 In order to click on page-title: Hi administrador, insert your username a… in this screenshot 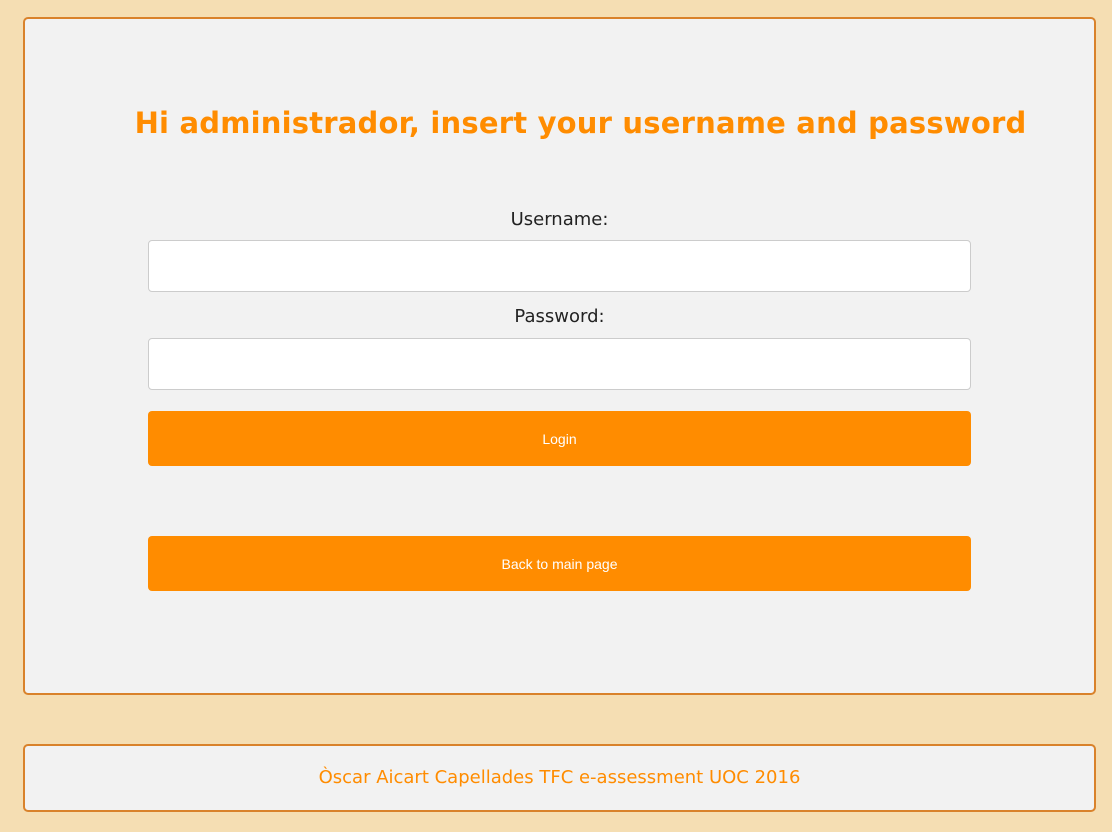, I will do `click(580, 123)`.